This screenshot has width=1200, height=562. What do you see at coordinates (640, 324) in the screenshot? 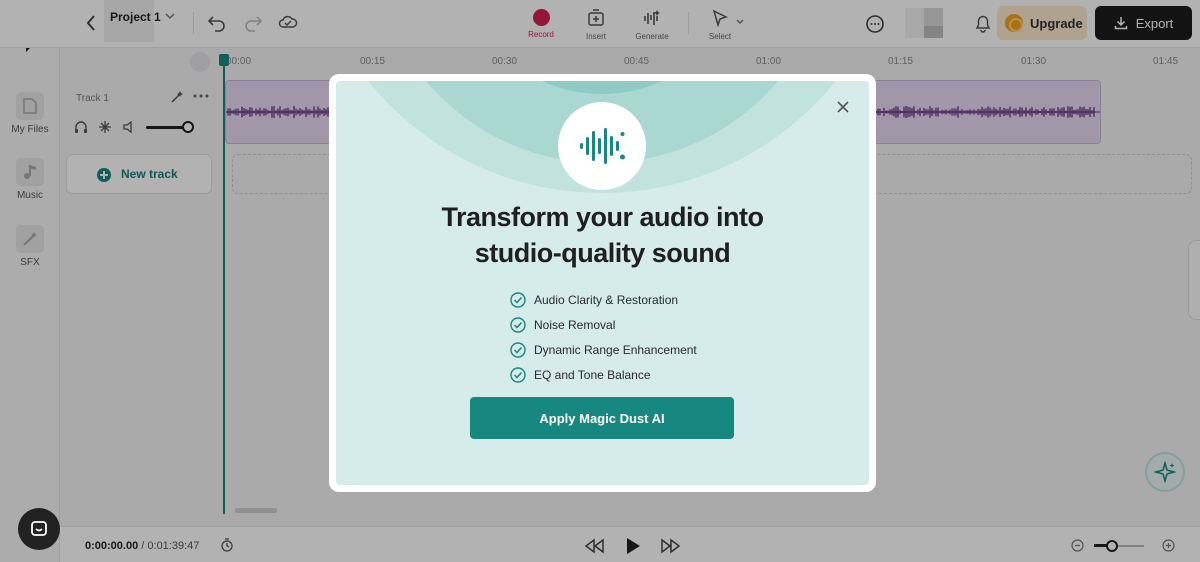
I see `list-item: Noise Removal` at bounding box center [640, 324].